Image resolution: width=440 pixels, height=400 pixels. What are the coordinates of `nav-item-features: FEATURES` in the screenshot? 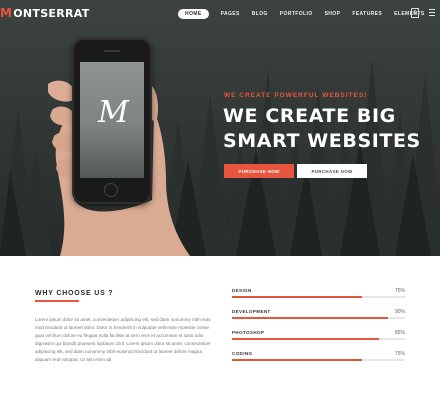 It's located at (367, 14).